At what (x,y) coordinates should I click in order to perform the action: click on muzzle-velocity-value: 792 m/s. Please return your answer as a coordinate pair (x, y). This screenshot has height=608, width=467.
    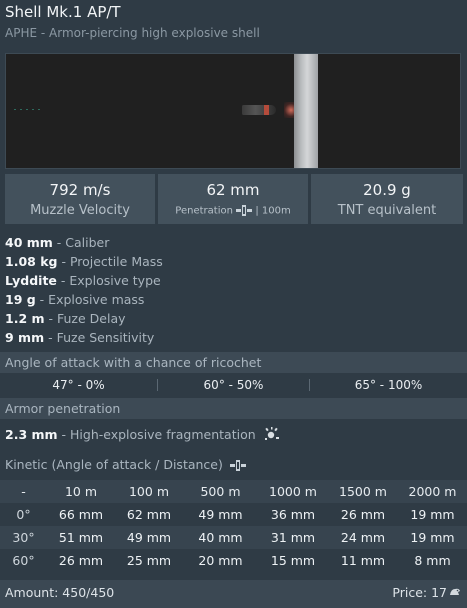
    Looking at the image, I should click on (80, 190).